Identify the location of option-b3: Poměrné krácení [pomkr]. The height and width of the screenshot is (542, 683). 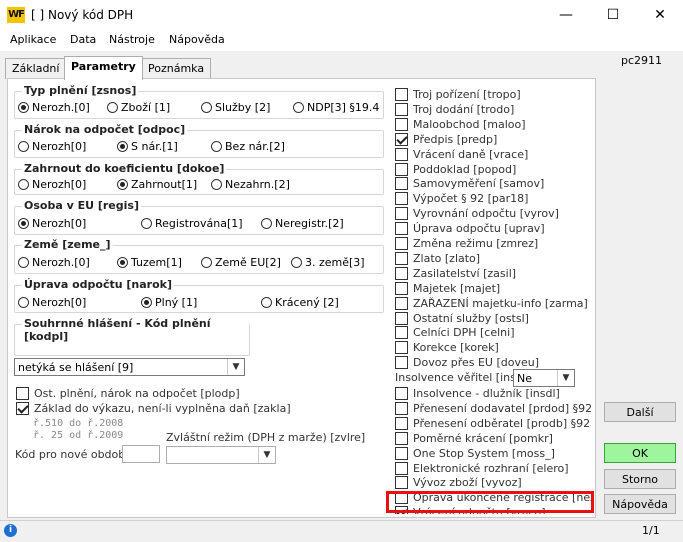
(474, 438).